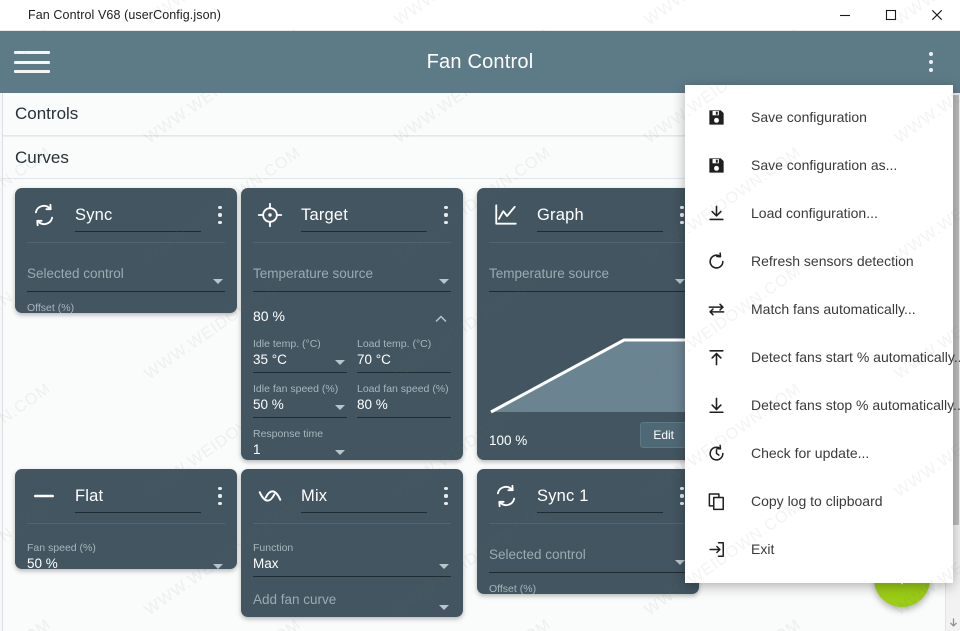 The height and width of the screenshot is (631, 960). I want to click on clock-refresh-icon, so click(716, 453).